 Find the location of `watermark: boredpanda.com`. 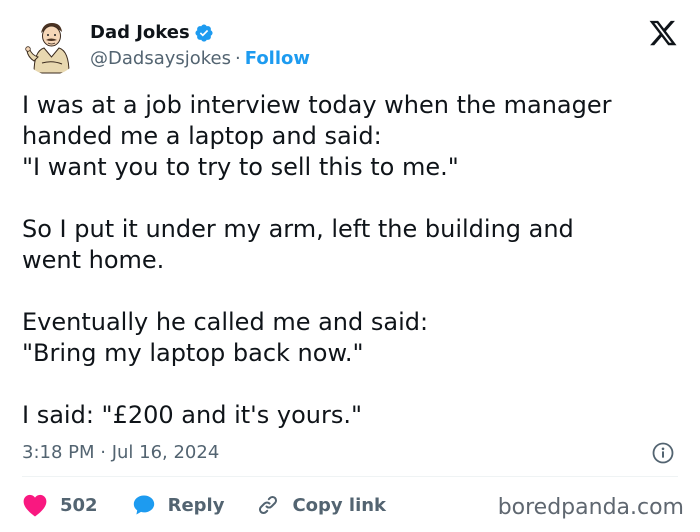

watermark: boredpanda.com is located at coordinates (590, 507).